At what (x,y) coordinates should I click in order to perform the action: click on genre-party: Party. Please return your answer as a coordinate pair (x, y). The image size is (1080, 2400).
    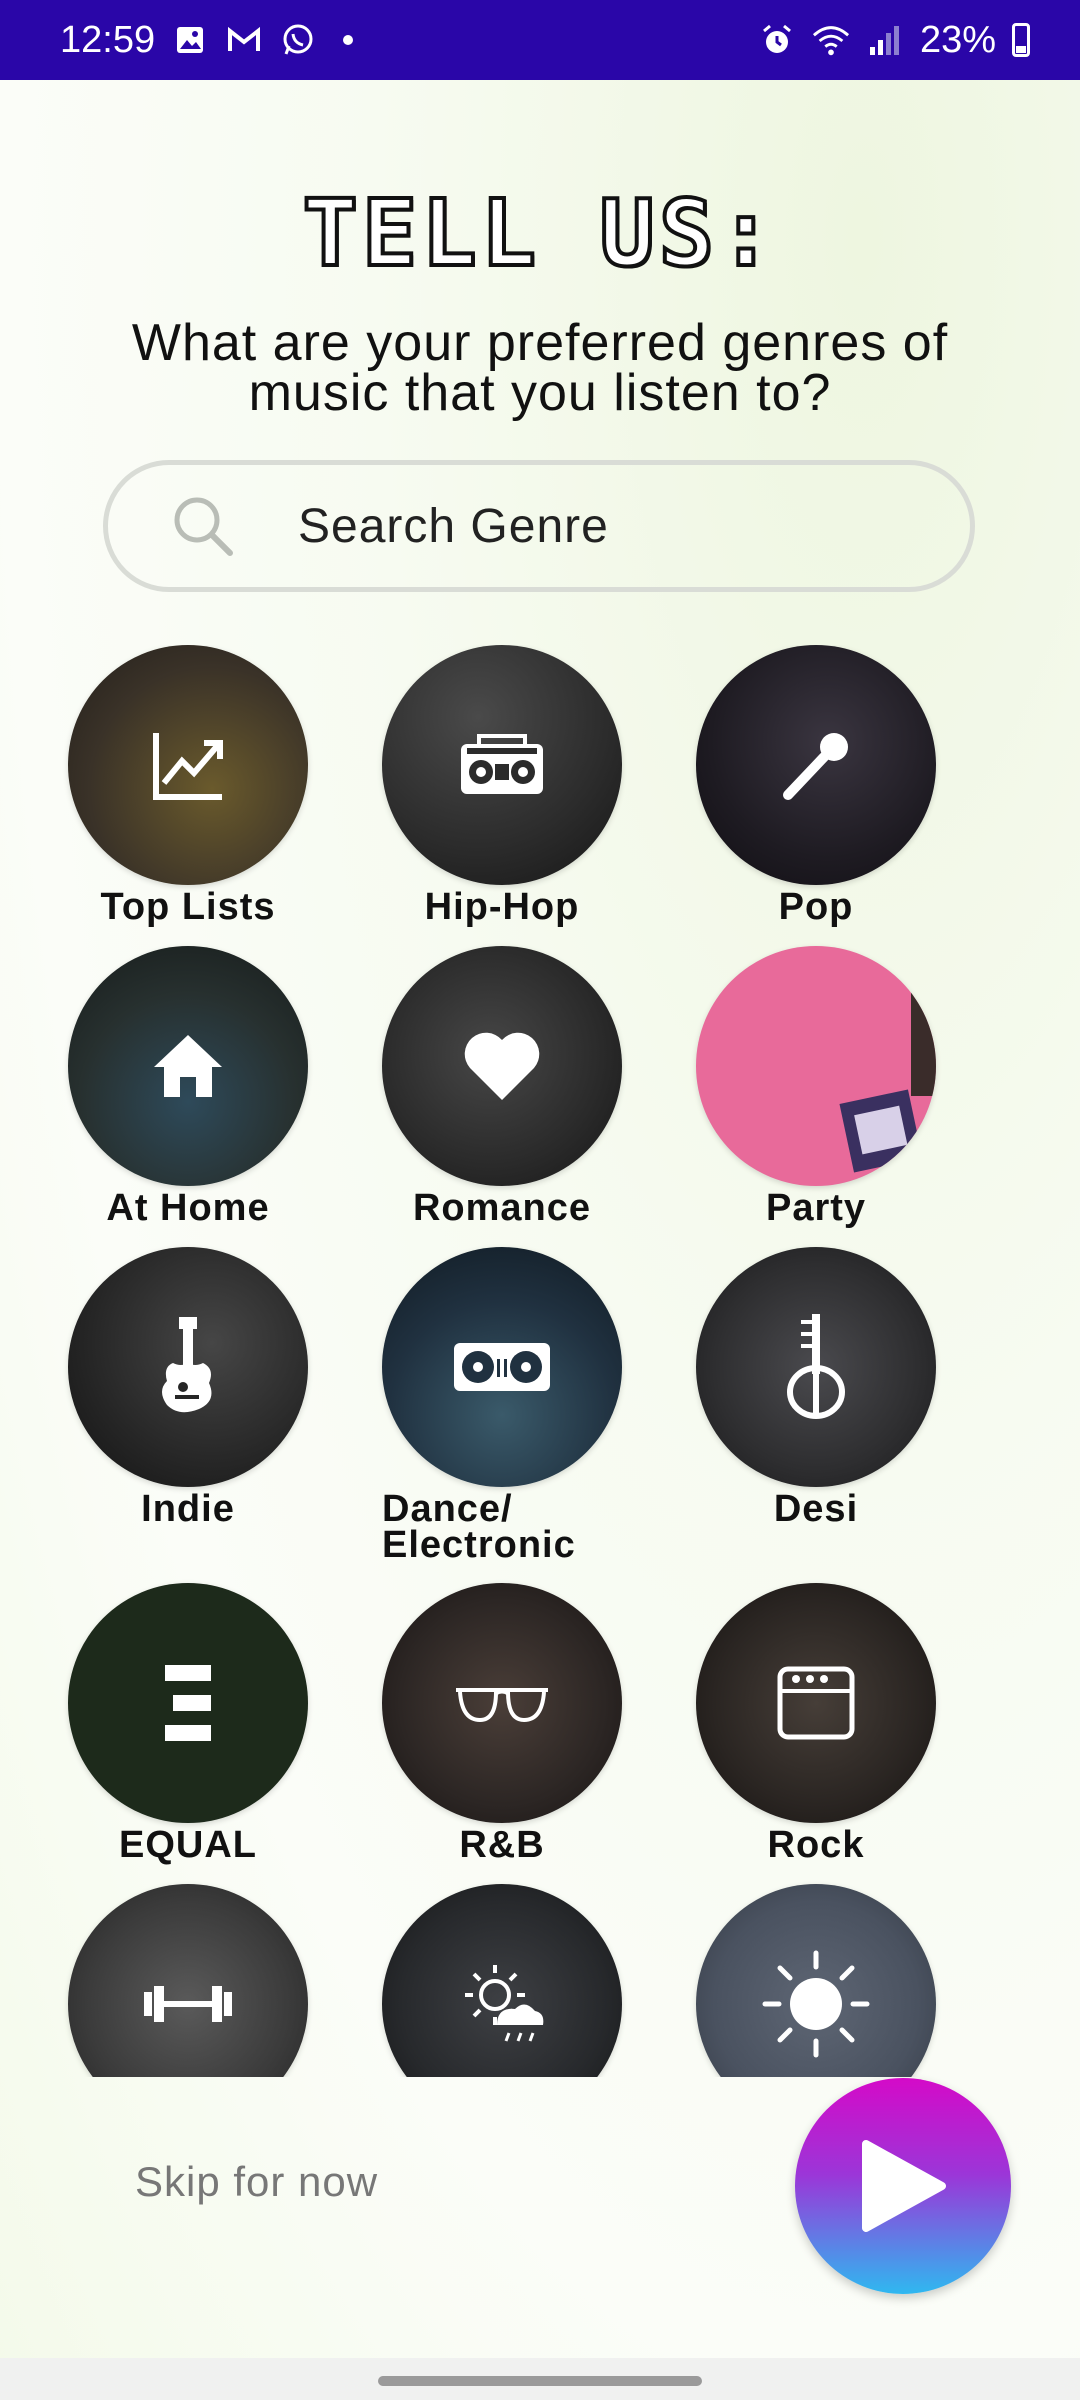
    Looking at the image, I should click on (816, 1087).